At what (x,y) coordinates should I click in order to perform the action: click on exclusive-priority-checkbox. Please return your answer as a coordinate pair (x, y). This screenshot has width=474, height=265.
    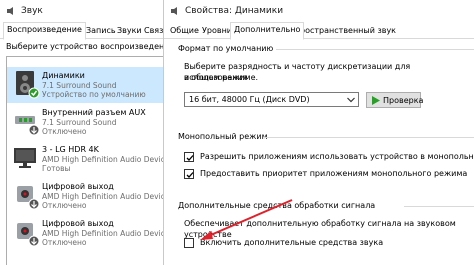
    Looking at the image, I should click on (189, 174).